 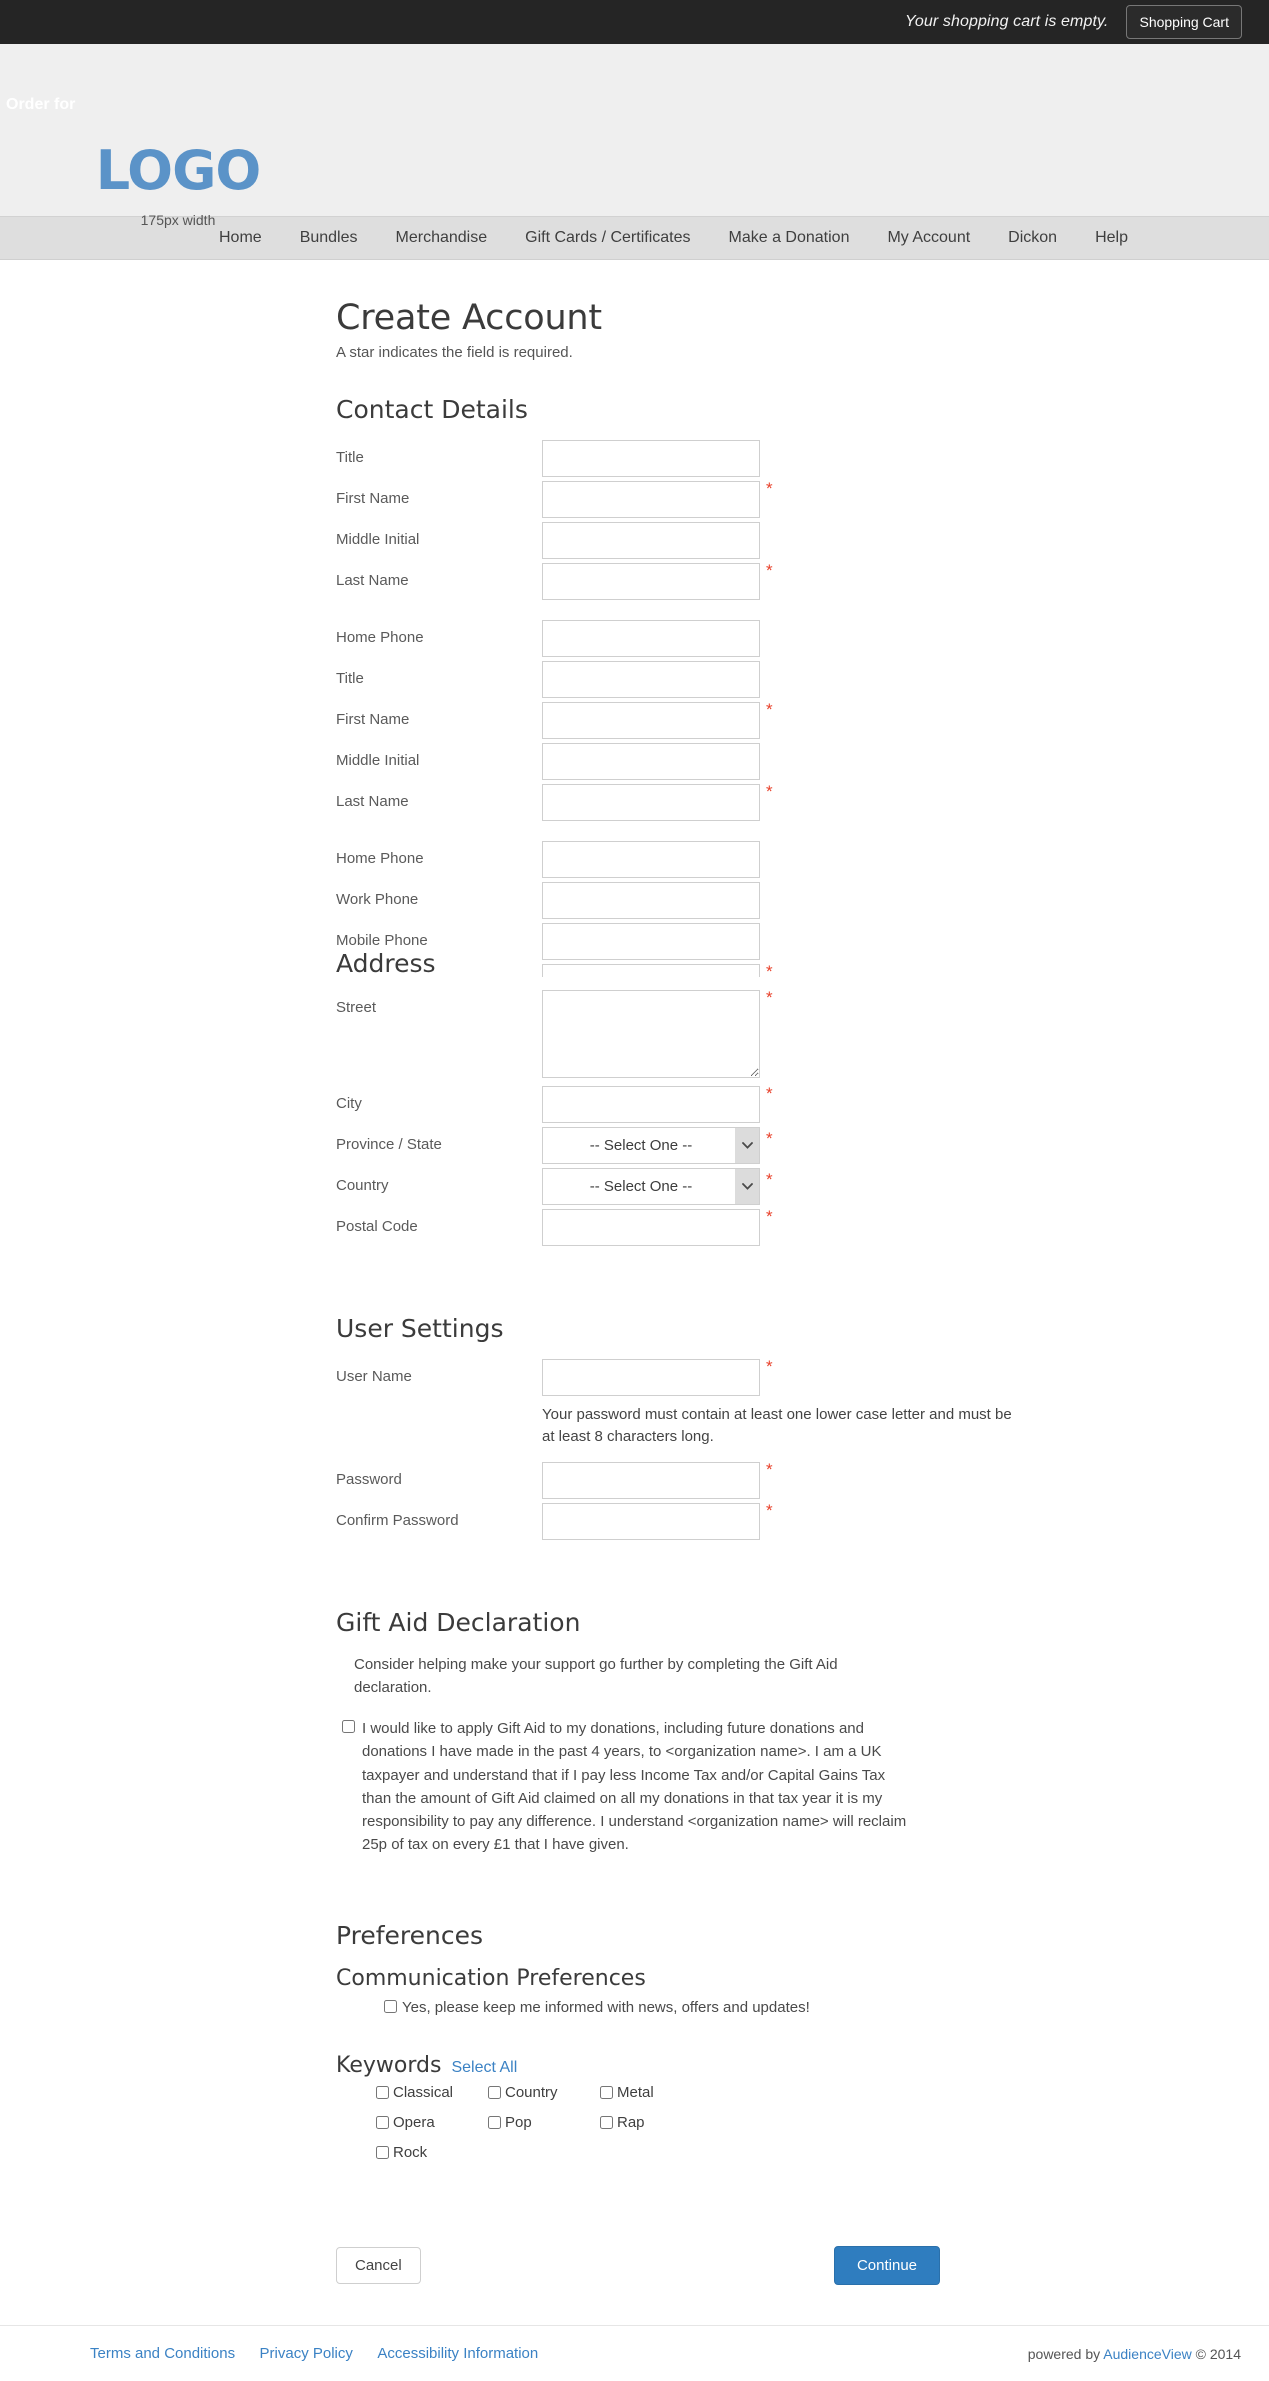 What do you see at coordinates (432, 2122) in the screenshot?
I see `keyword-item-opera: Opera` at bounding box center [432, 2122].